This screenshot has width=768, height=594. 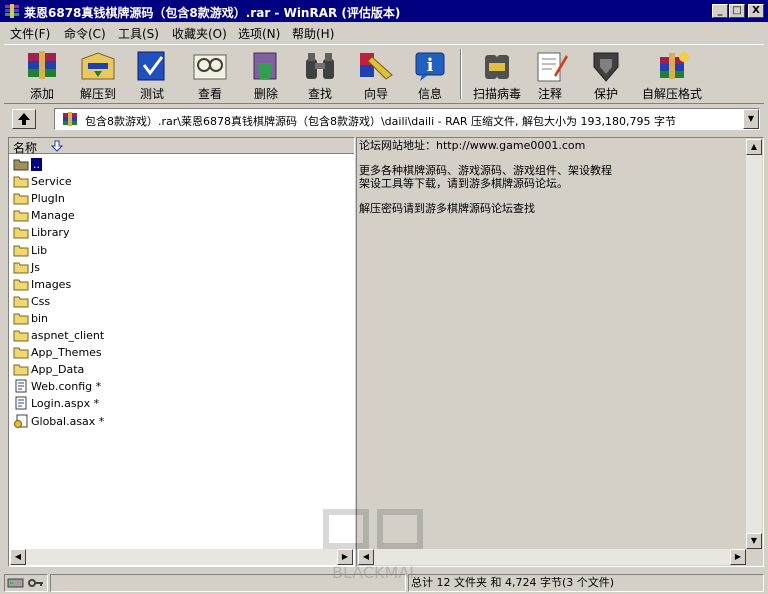 I want to click on test-icon, so click(x=151, y=66).